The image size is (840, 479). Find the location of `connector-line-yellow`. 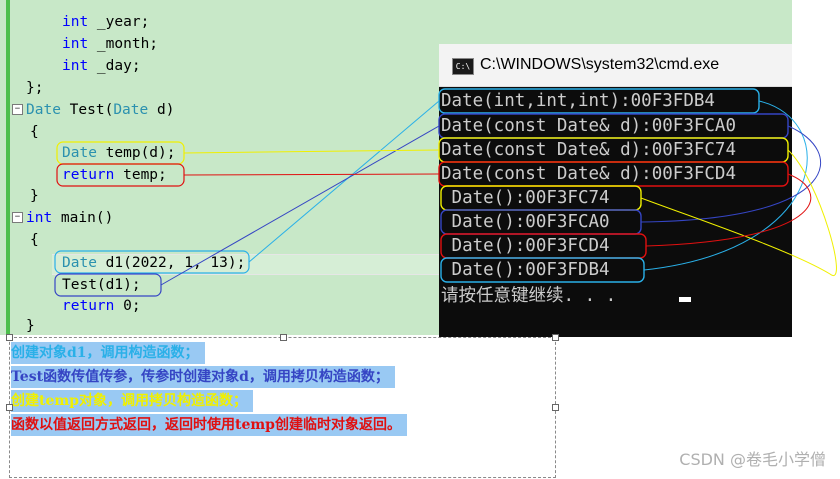

connector-line-yellow is located at coordinates (311, 151).